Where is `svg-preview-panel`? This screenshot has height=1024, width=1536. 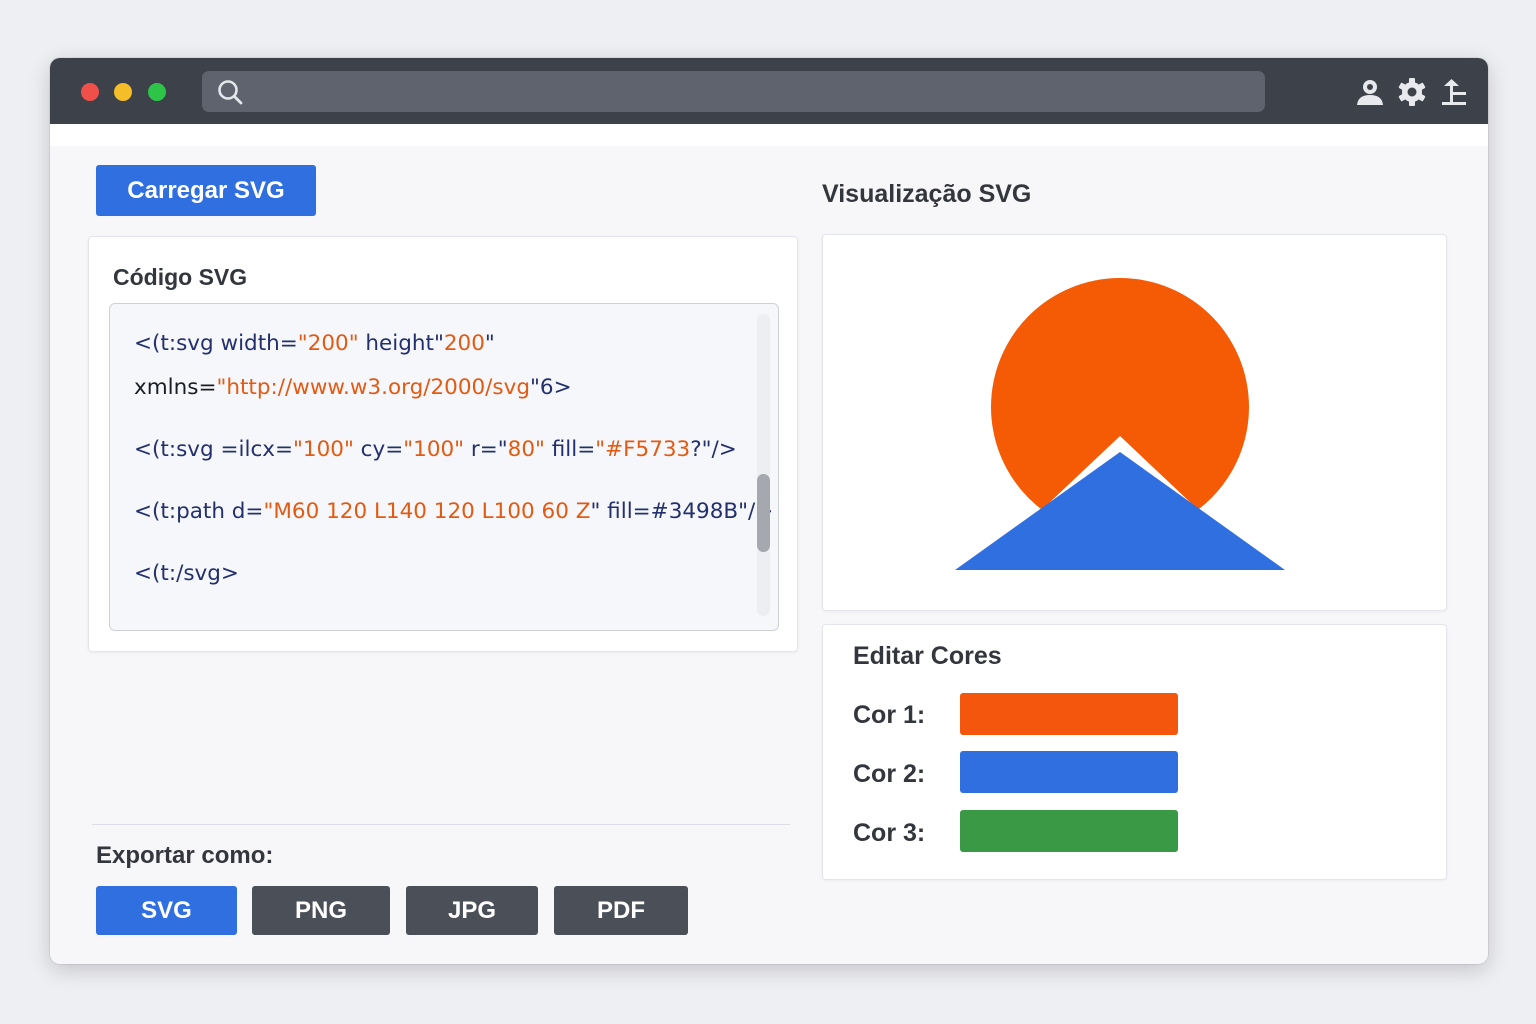
svg-preview-panel is located at coordinates (1134, 422).